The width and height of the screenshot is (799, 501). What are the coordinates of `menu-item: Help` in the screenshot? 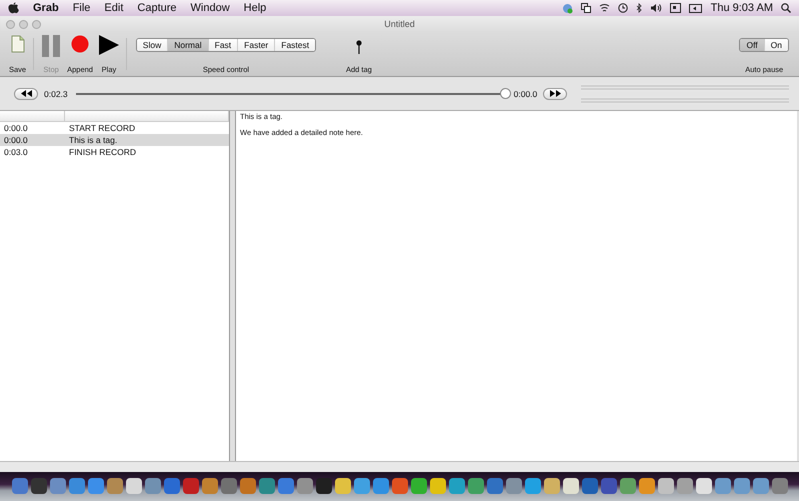 It's located at (255, 8).